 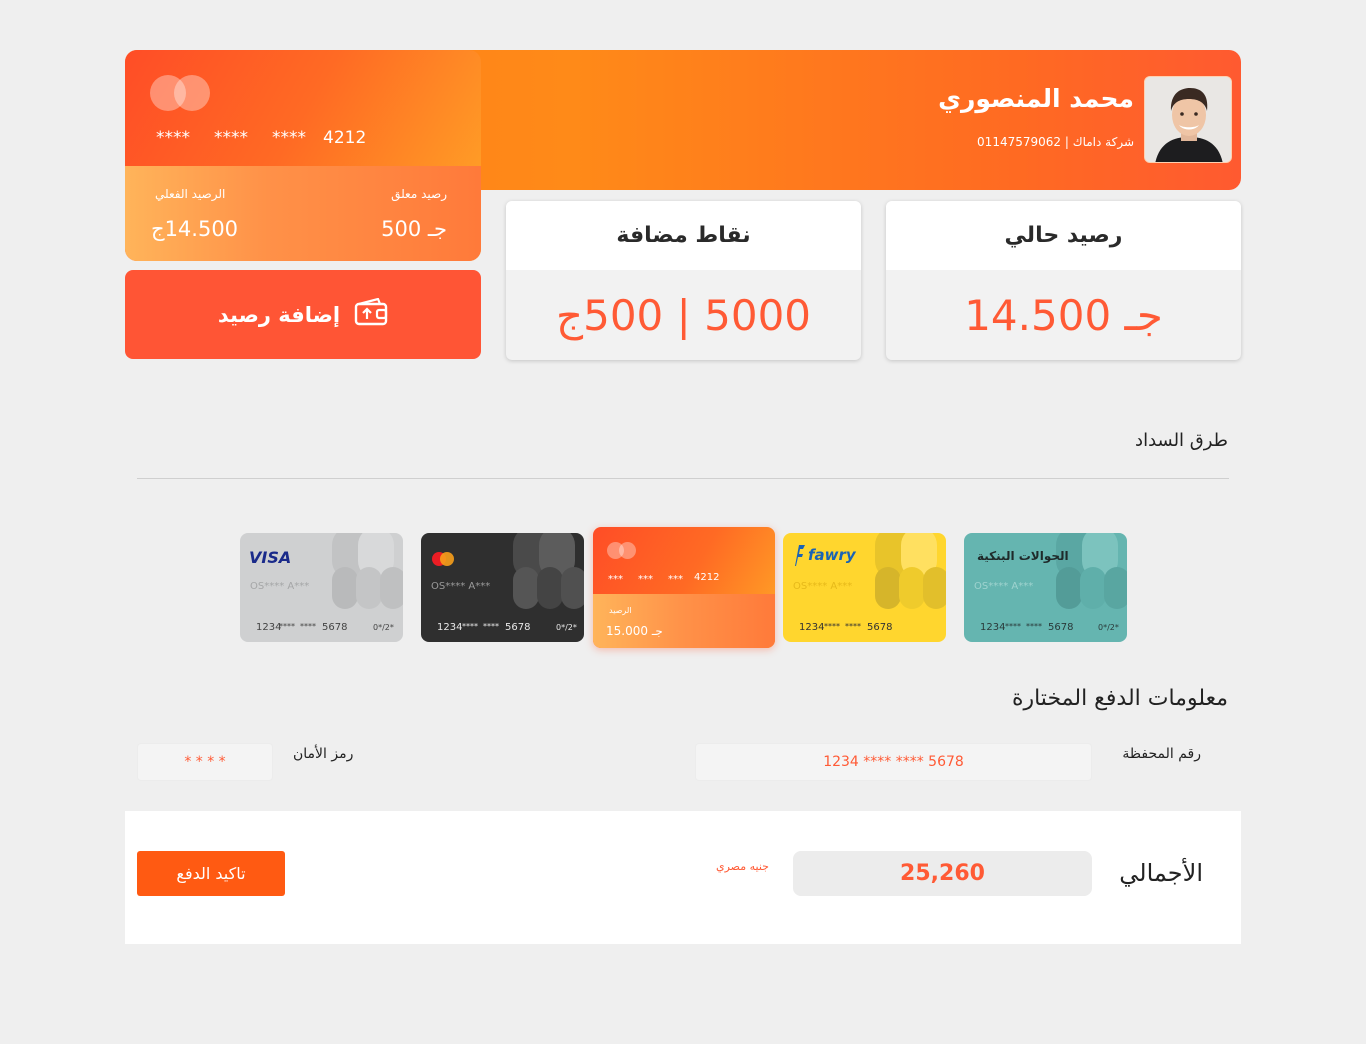 I want to click on fawry-logo-icon, so click(x=799, y=557).